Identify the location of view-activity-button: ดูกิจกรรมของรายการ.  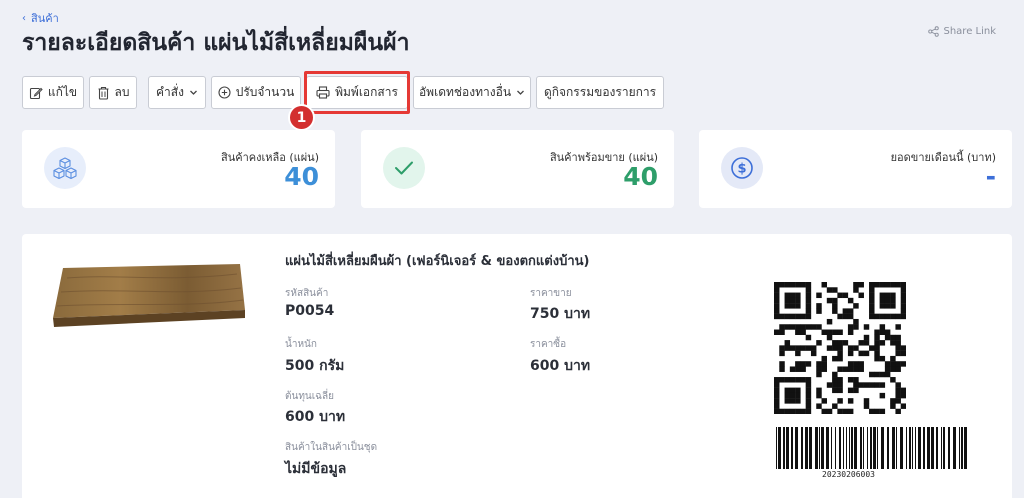
(600, 92).